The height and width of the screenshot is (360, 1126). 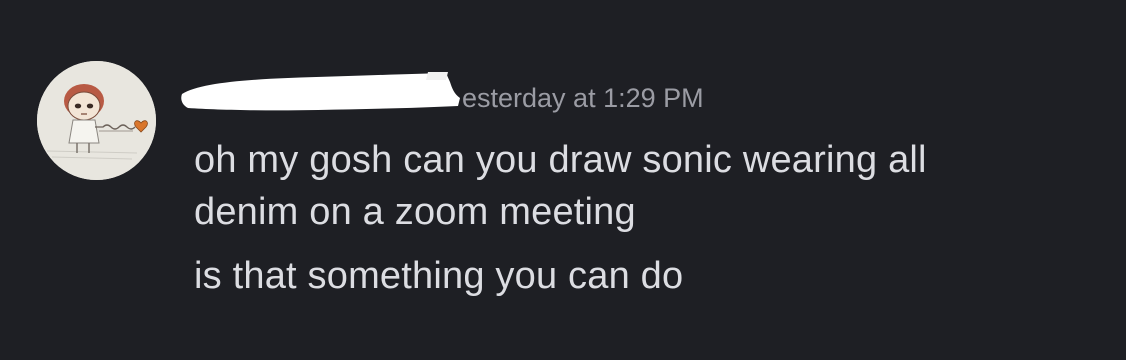 I want to click on follow-up-message: is that something you can do, so click(x=439, y=276).